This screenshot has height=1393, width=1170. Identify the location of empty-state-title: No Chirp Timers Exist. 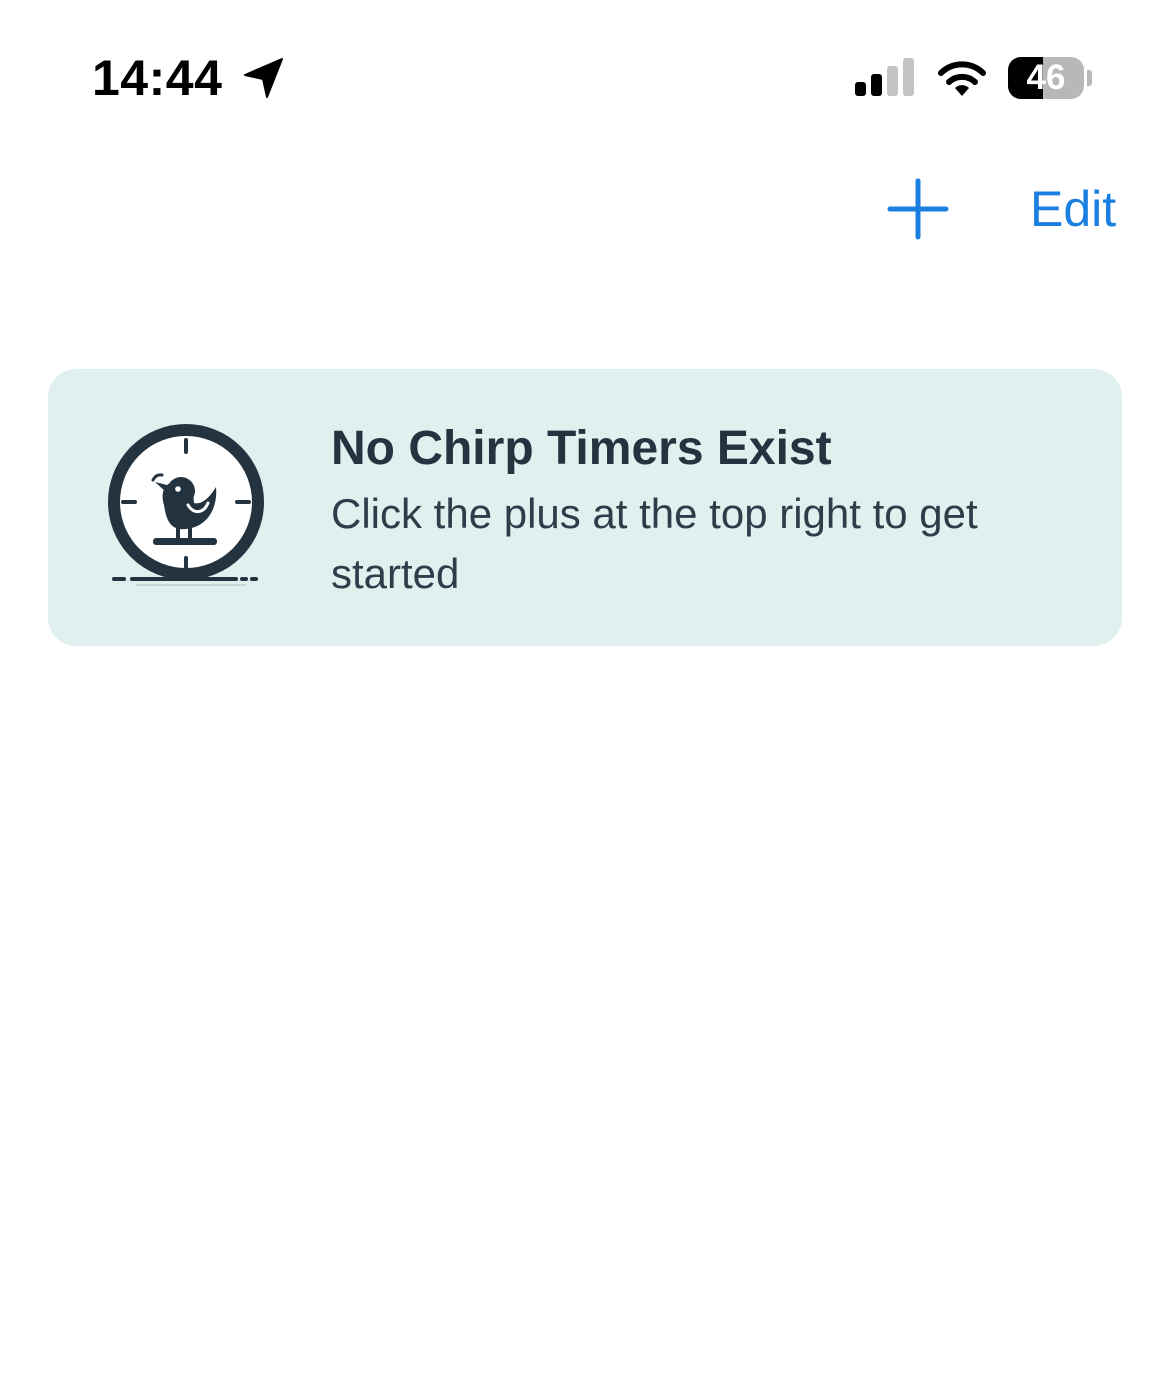
(581, 448).